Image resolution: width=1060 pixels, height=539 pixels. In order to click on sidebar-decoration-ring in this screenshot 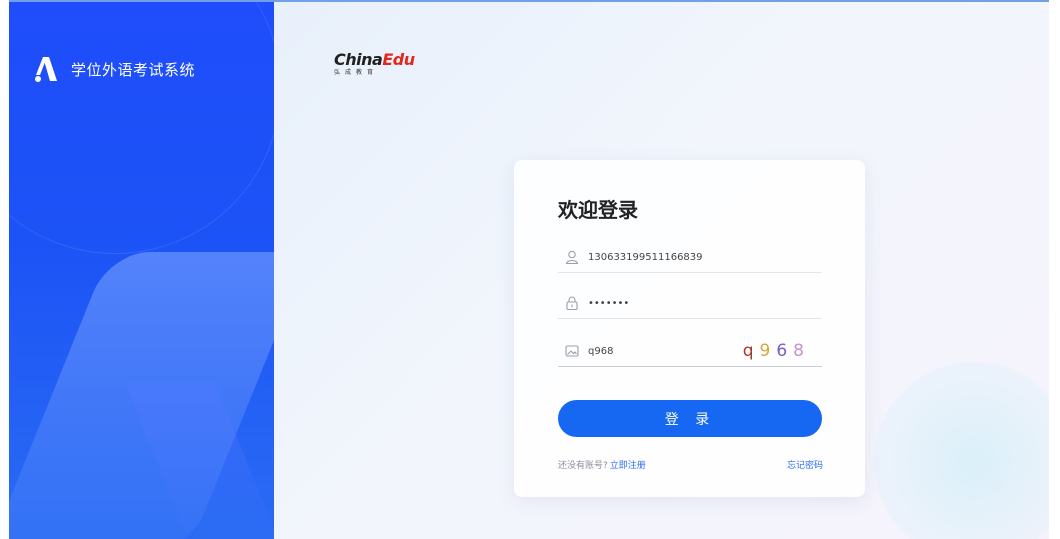, I will do `click(141, 128)`.